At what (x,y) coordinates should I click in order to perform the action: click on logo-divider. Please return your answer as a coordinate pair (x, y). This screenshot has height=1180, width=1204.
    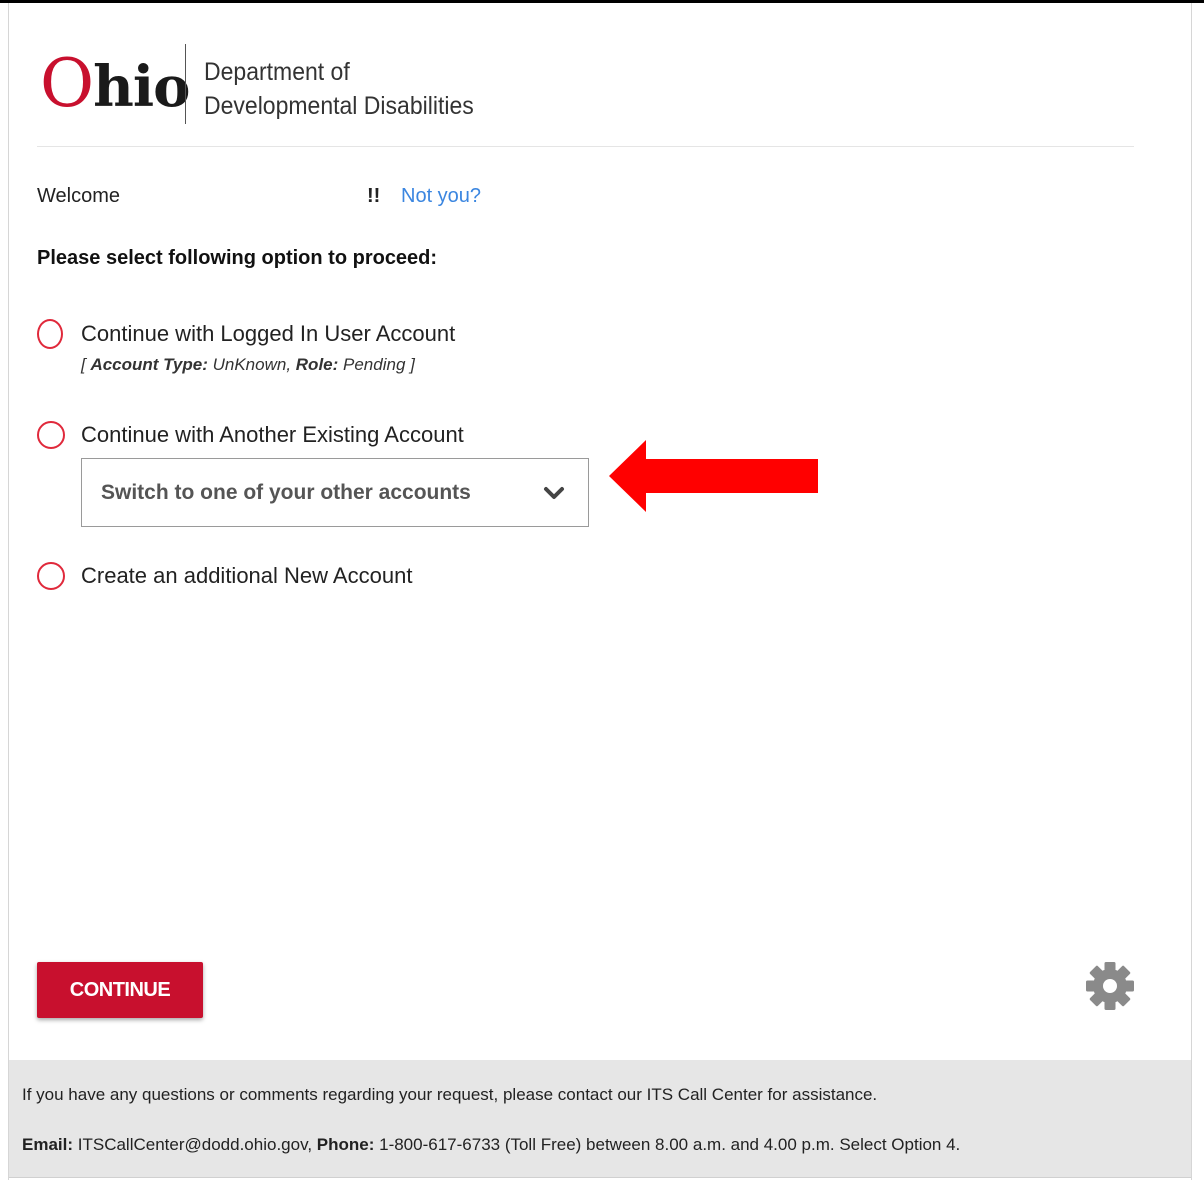
    Looking at the image, I should click on (185, 84).